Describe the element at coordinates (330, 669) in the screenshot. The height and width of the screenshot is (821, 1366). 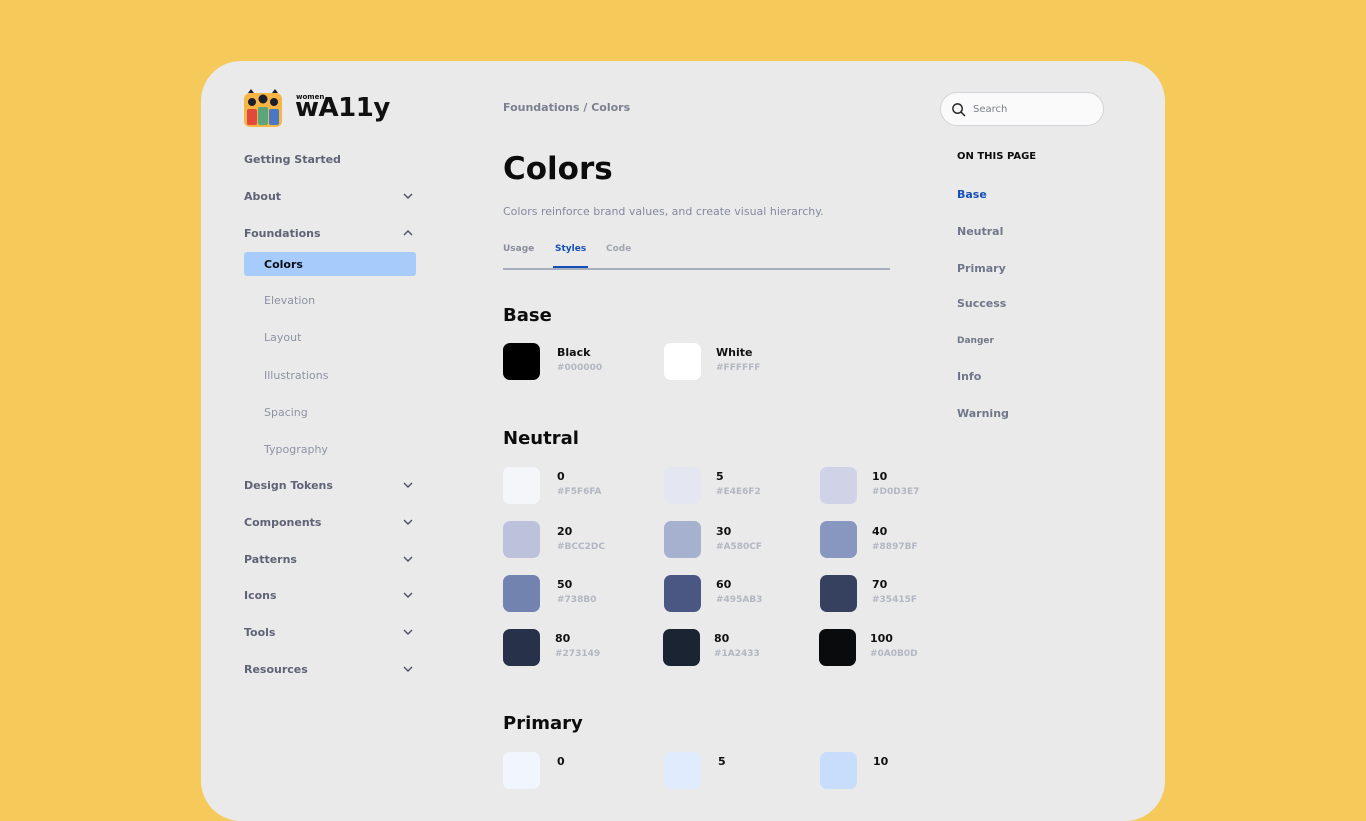
I see `sidebar-item-resources: Resources` at that location.